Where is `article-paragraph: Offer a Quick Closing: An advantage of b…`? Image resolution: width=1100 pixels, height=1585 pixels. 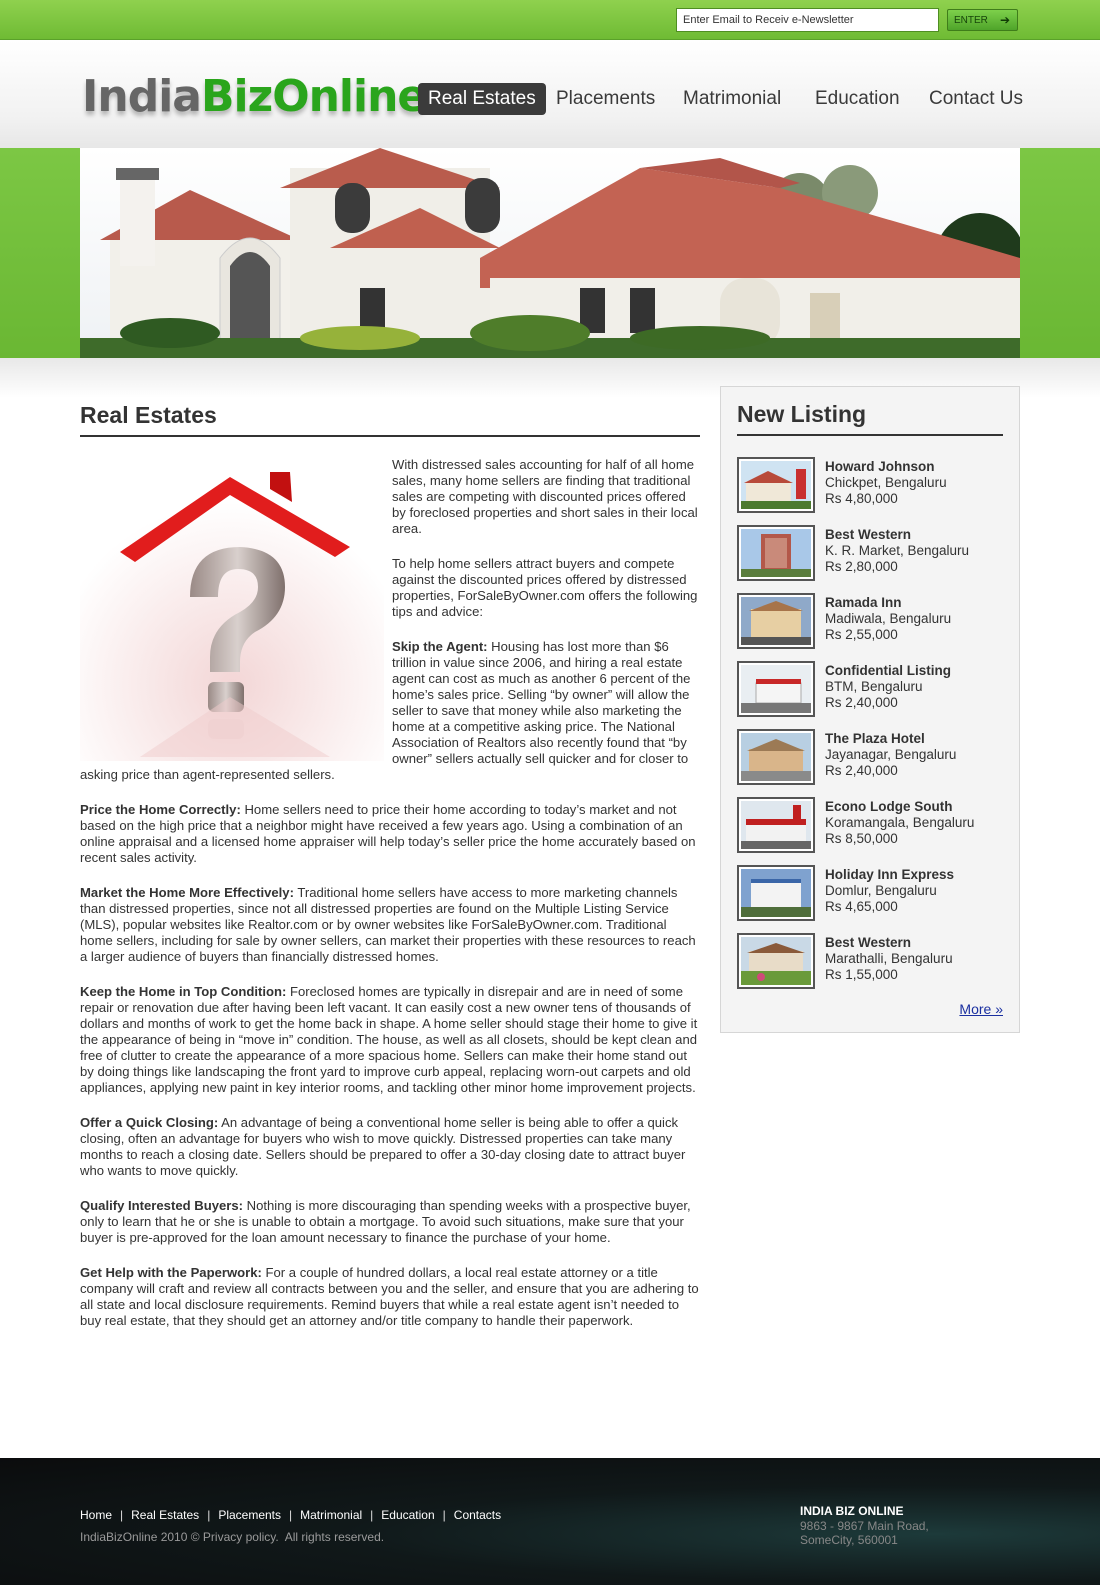 article-paragraph: Offer a Quick Closing: An advantage of b… is located at coordinates (383, 1146).